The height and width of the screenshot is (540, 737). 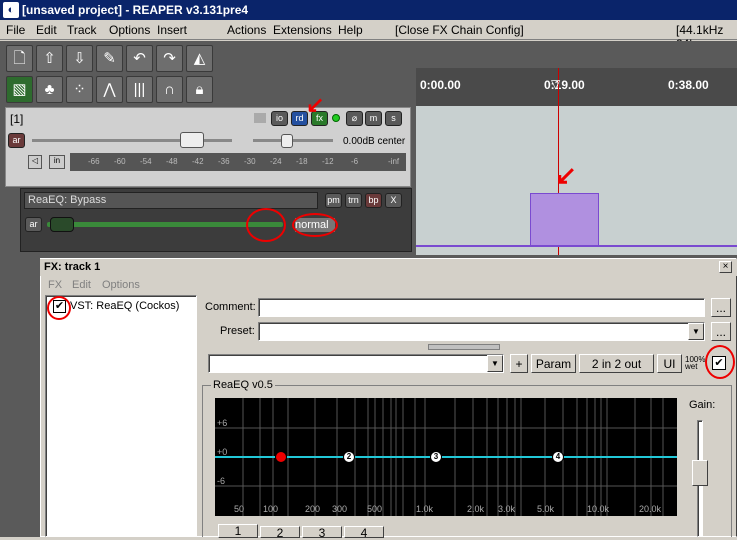 I want to click on wrench-icon: ✎, so click(x=109, y=58).